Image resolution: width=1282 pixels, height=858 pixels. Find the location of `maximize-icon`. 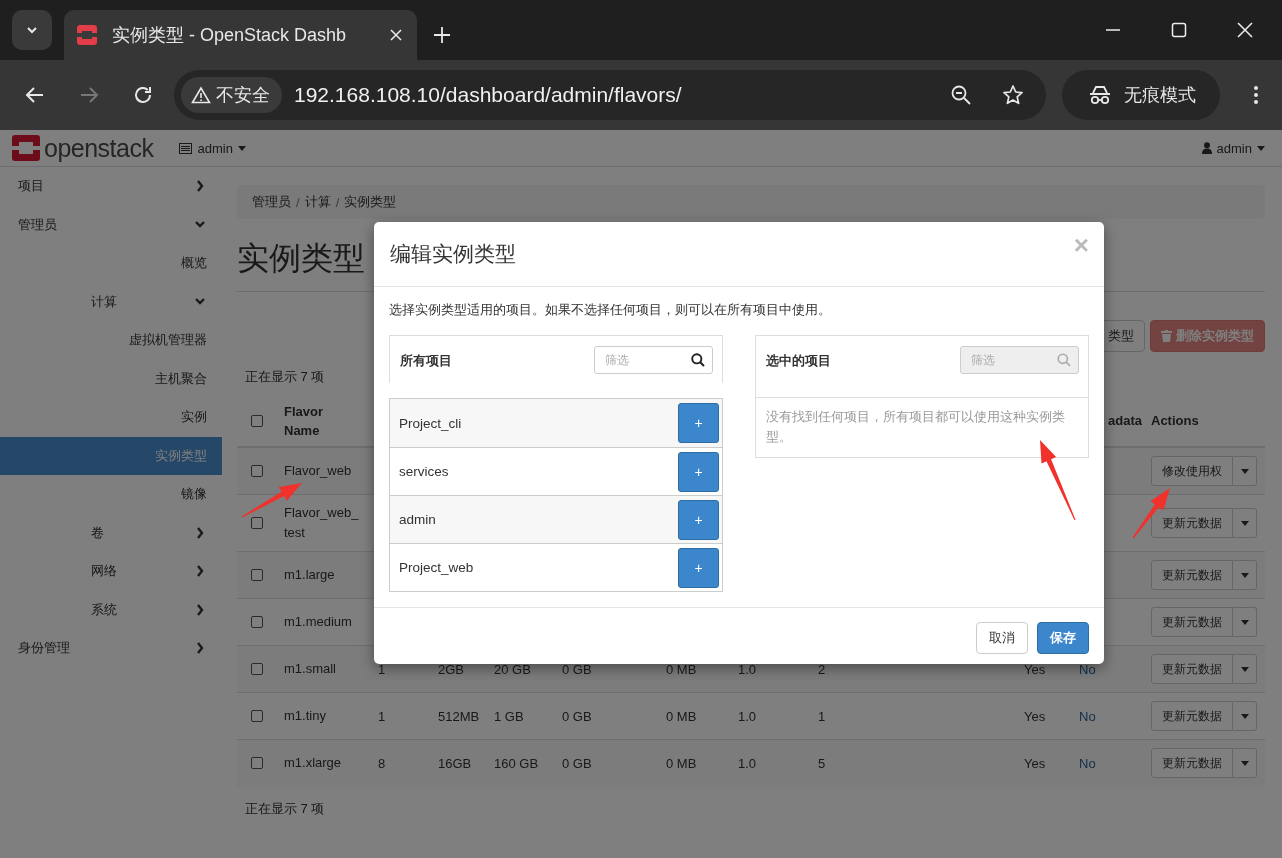

maximize-icon is located at coordinates (1179, 30).